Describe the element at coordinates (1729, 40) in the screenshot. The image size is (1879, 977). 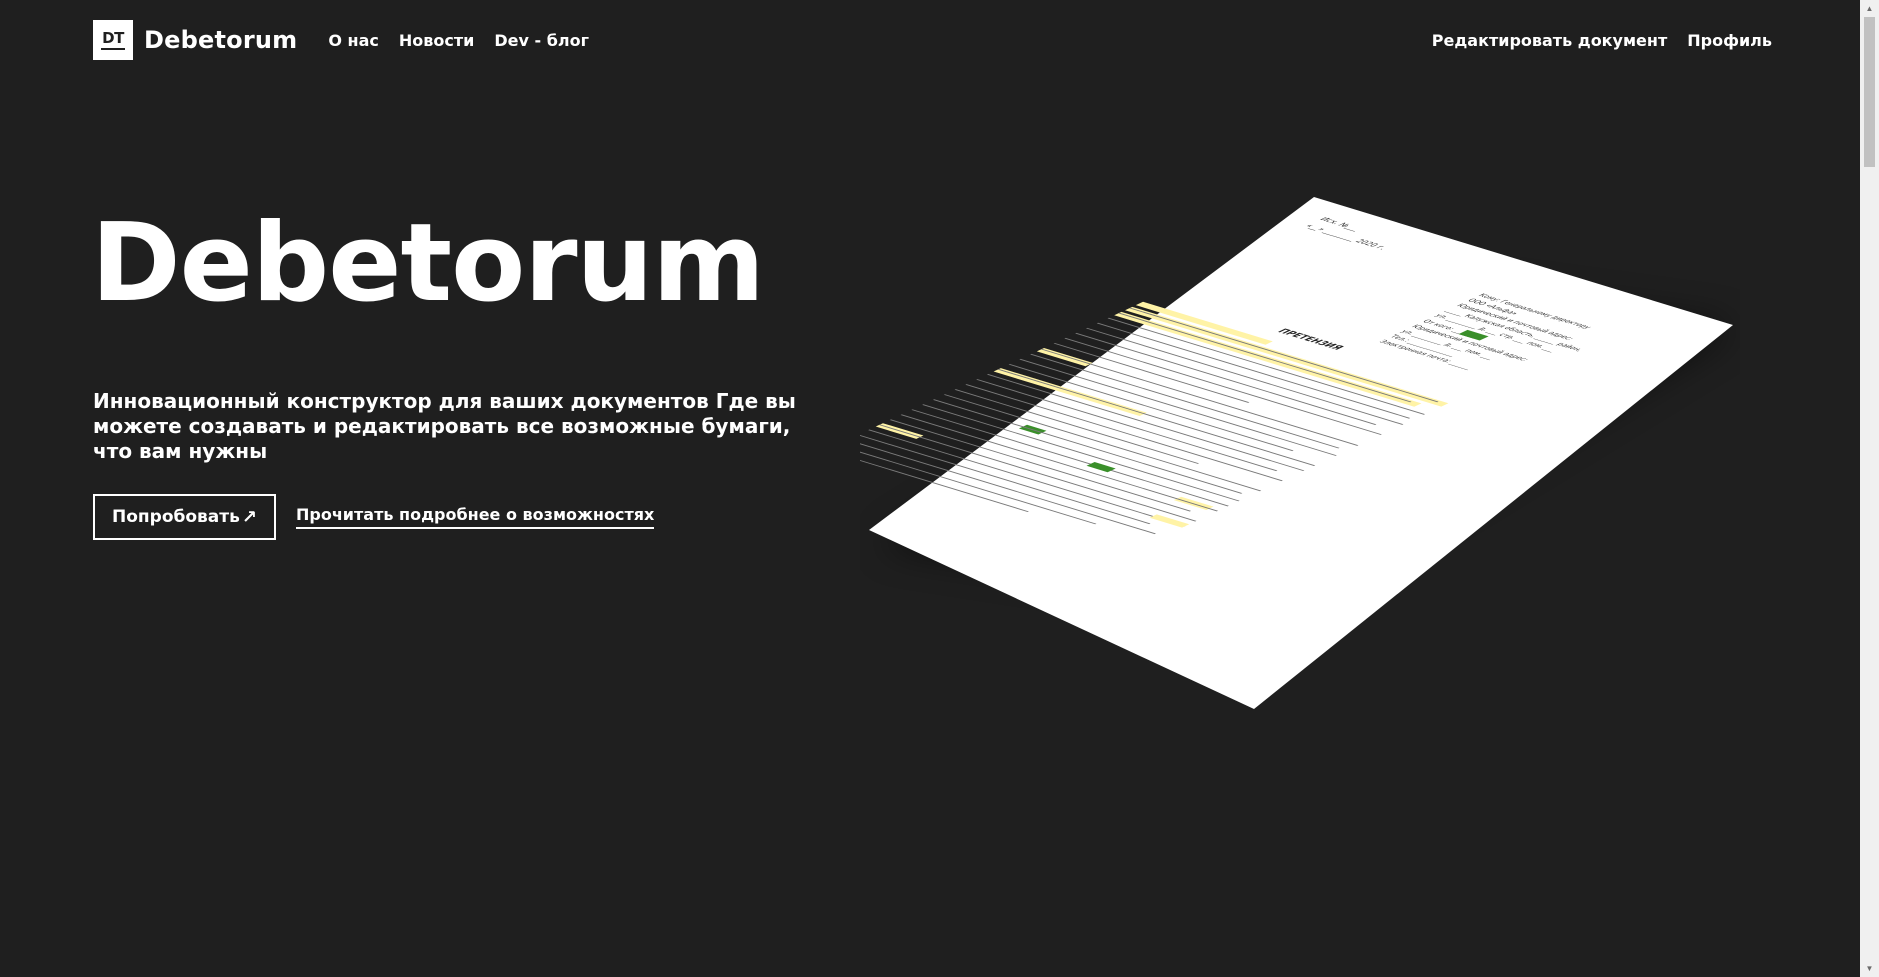
I see `profile-link: Профиль` at that location.